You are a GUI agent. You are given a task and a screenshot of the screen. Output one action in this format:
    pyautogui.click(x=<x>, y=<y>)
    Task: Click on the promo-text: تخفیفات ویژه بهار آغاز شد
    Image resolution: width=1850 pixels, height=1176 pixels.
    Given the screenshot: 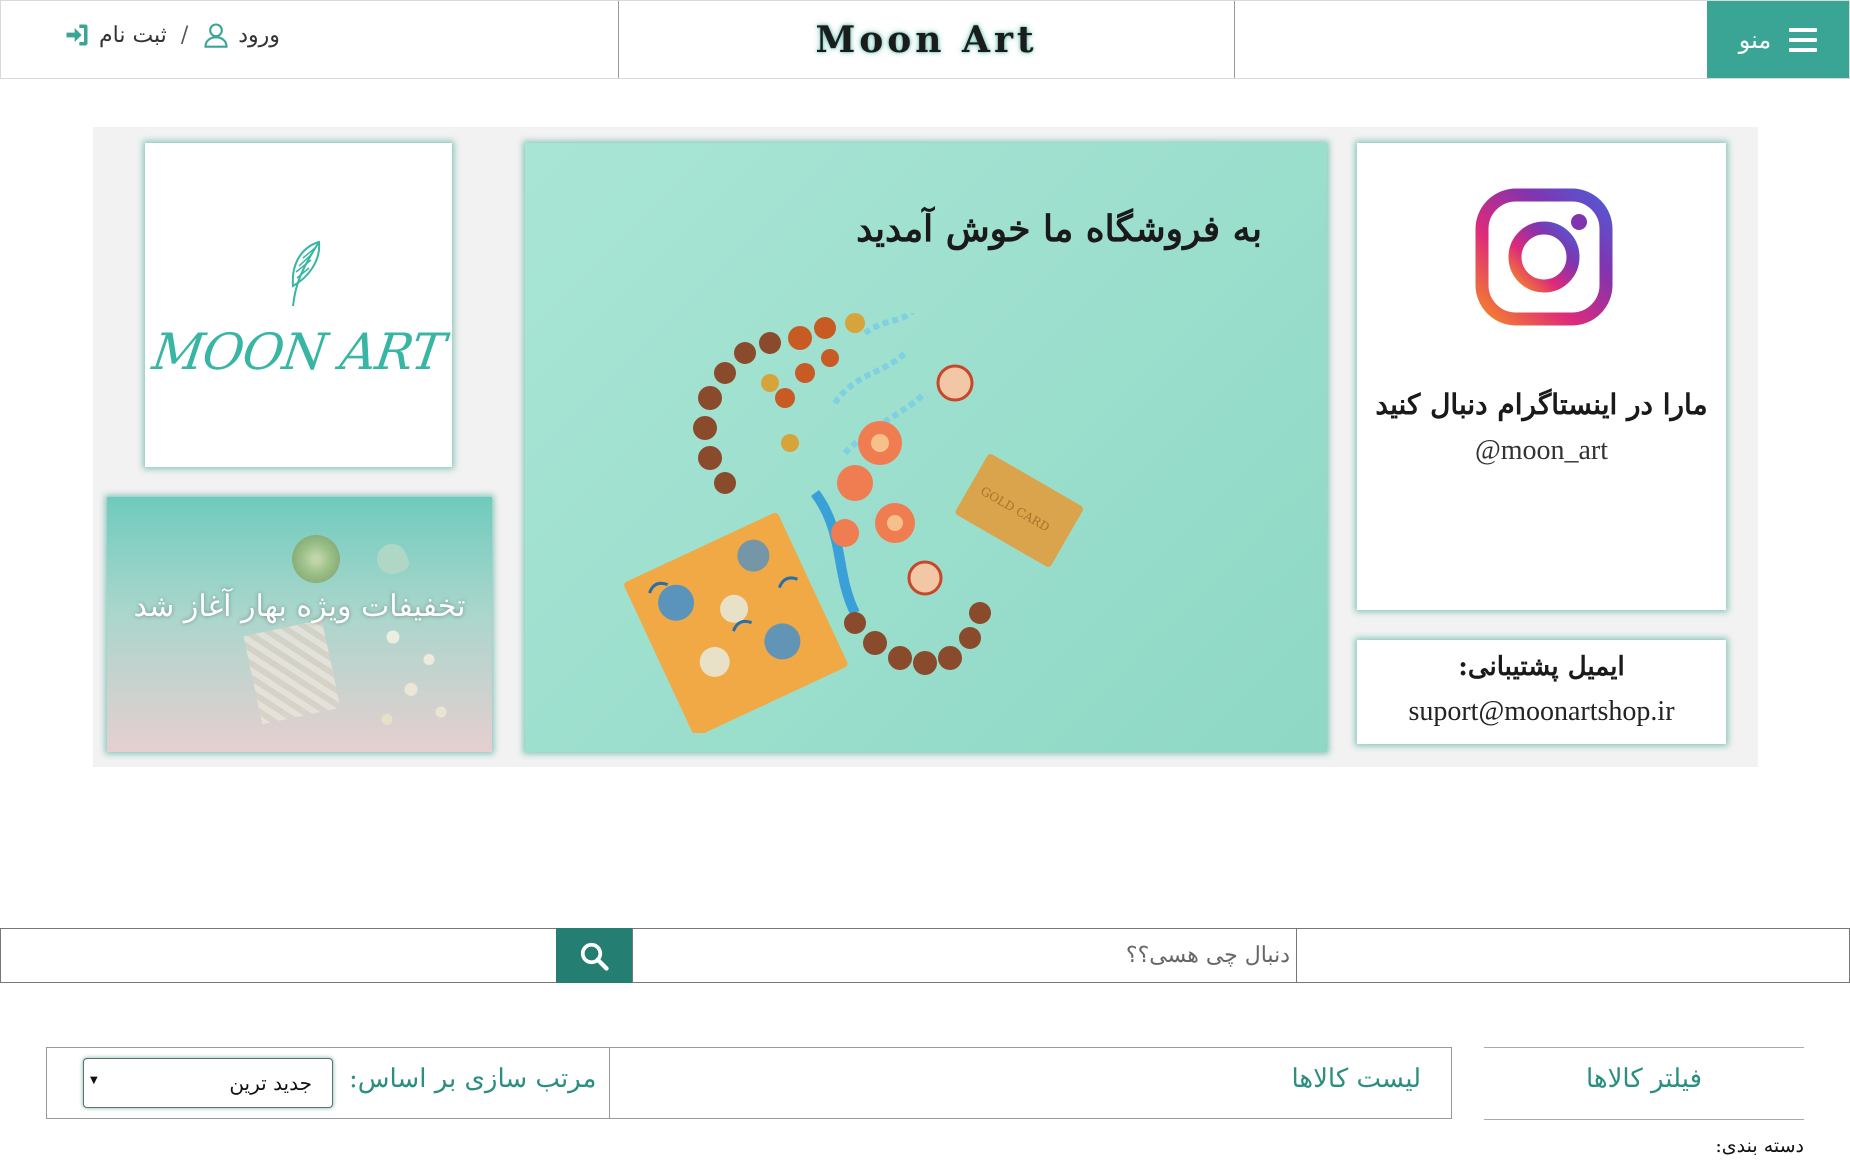 What is the action you would take?
    pyautogui.click(x=299, y=606)
    